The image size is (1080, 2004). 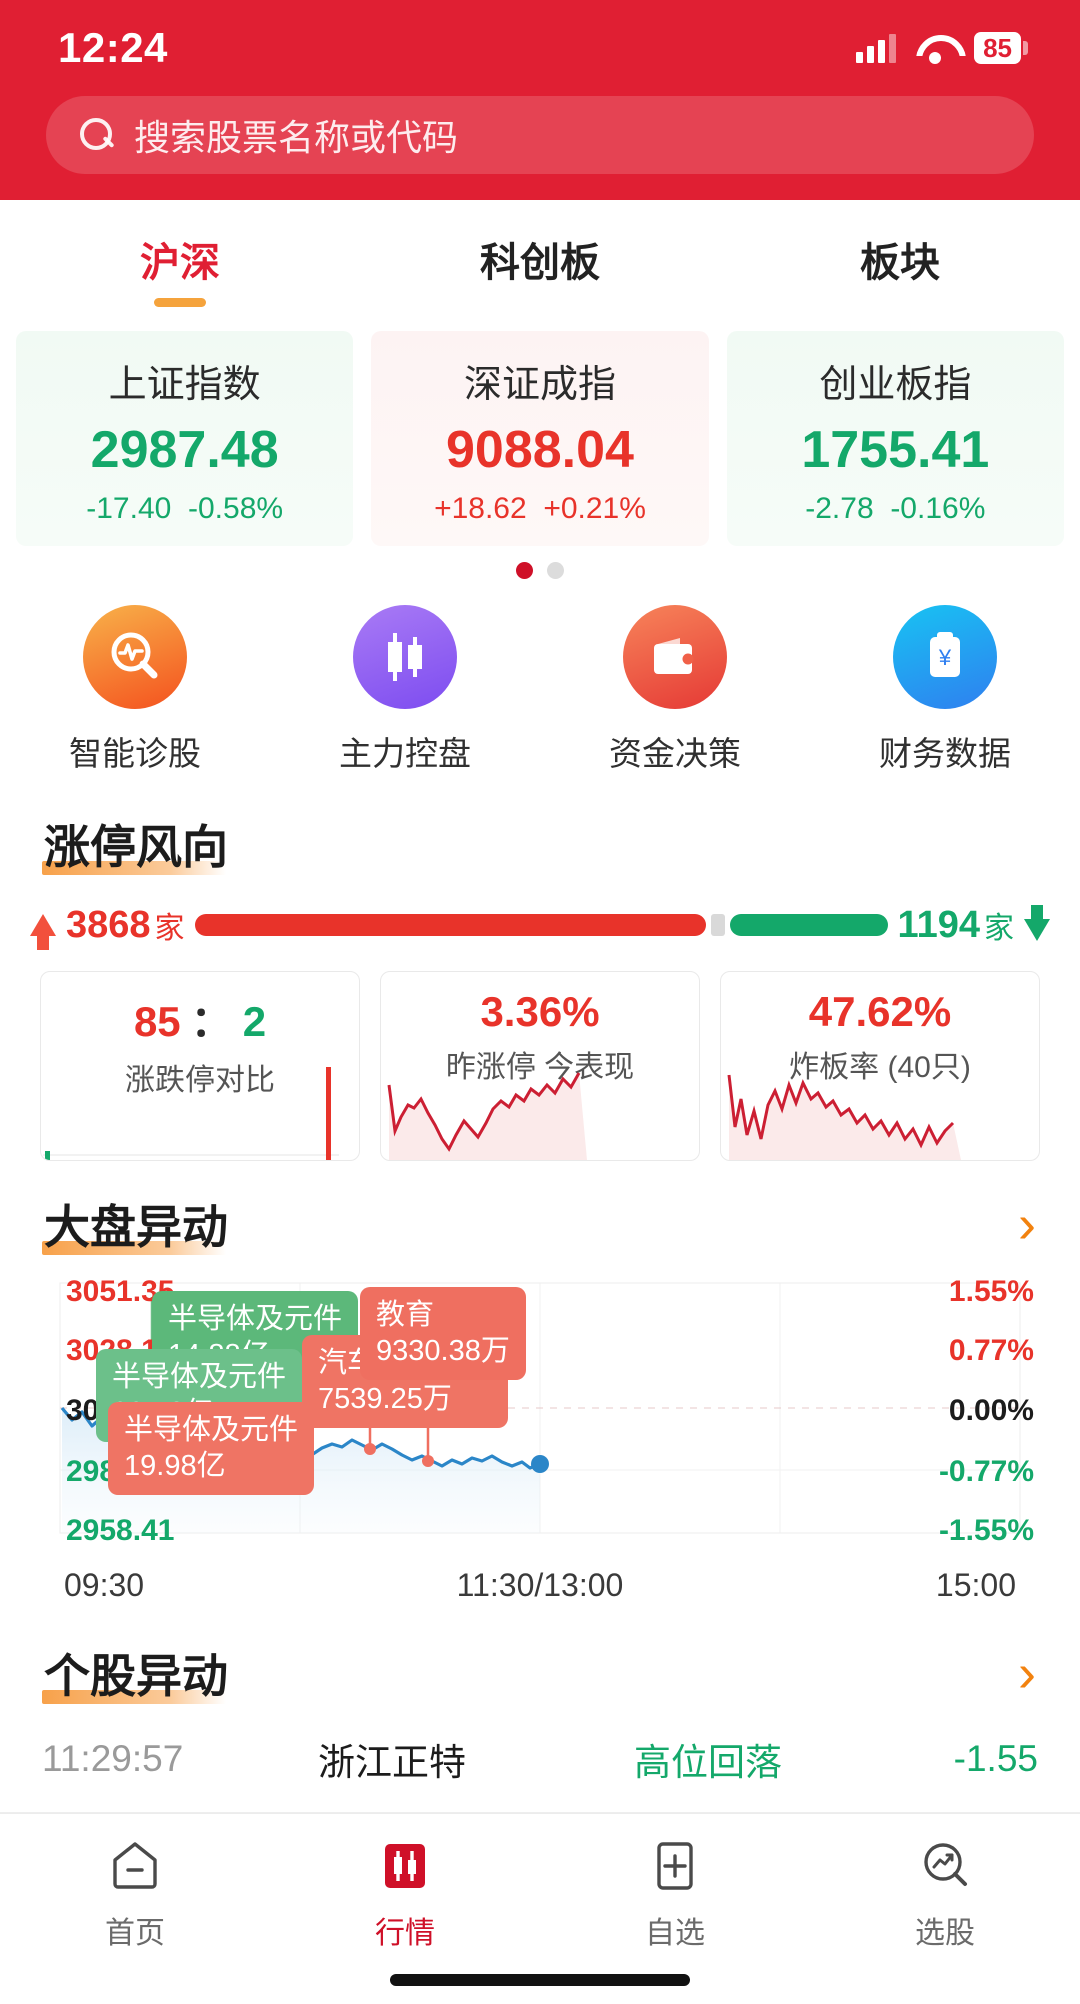 What do you see at coordinates (938, 924) in the screenshot?
I see `decliners-count: 1194` at bounding box center [938, 924].